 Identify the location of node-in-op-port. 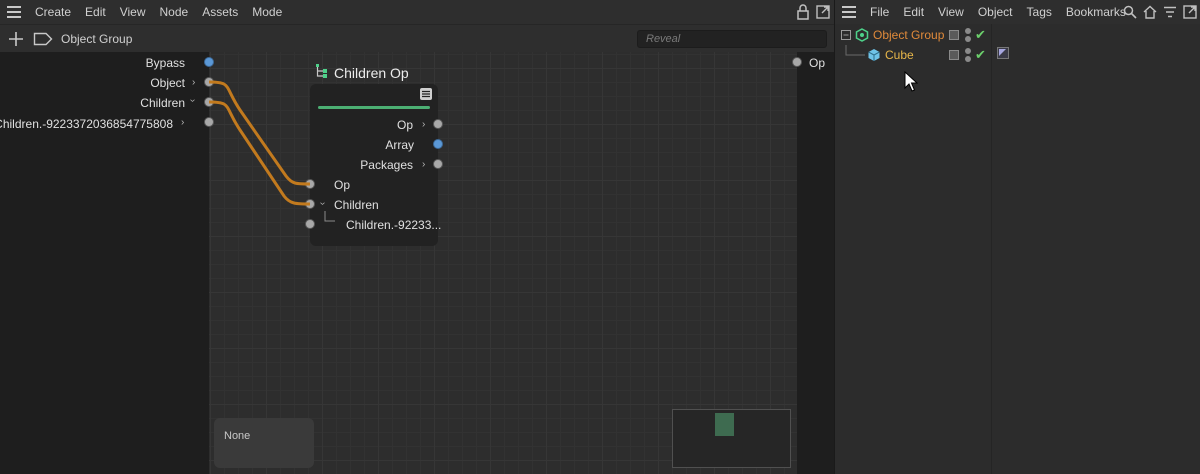
(310, 184).